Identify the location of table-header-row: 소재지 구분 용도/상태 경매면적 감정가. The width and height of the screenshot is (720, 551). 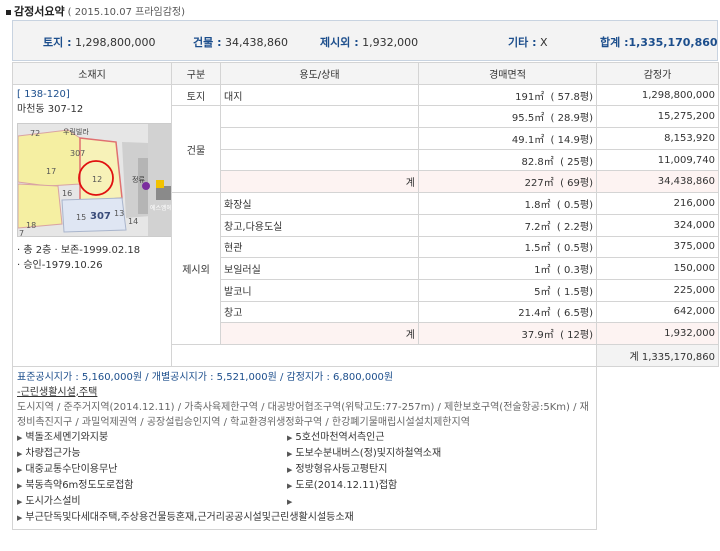
(365, 73).